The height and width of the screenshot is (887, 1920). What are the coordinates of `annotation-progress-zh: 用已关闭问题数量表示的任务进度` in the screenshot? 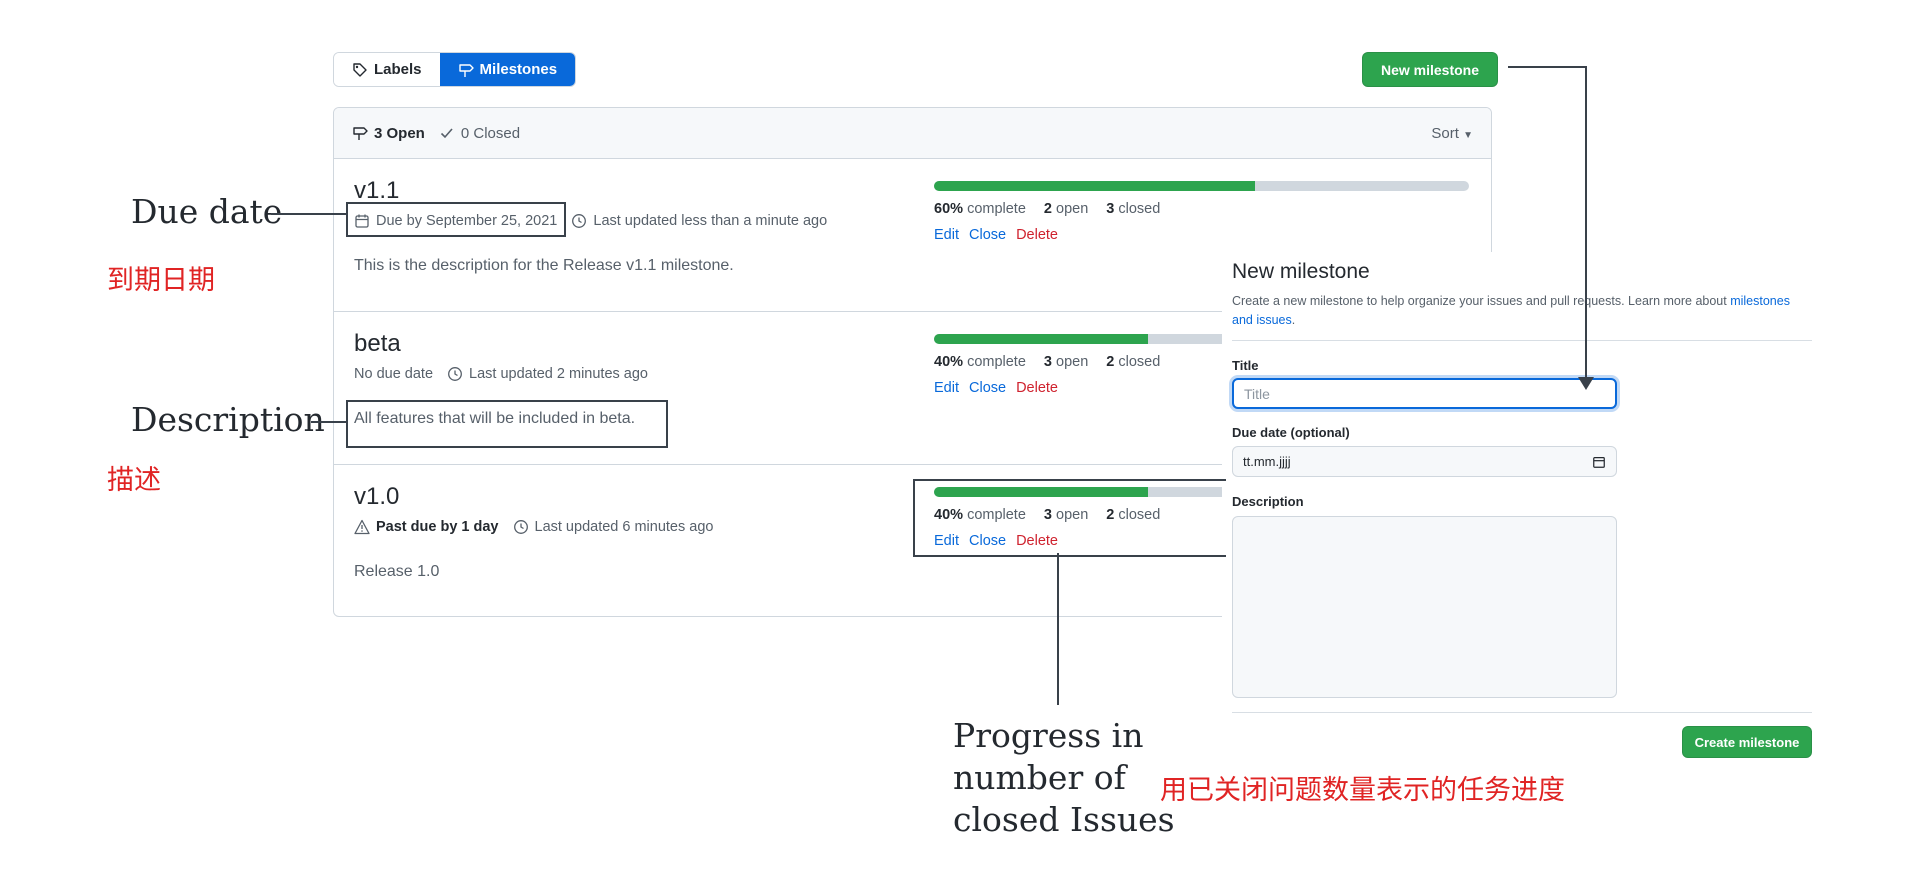 It's located at (1362, 790).